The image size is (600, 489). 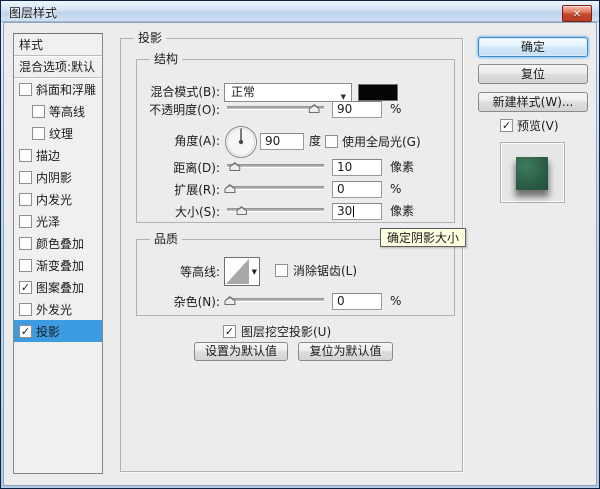 I want to click on sidebar-item-color-overlay: 颜色叠加, so click(x=58, y=243).